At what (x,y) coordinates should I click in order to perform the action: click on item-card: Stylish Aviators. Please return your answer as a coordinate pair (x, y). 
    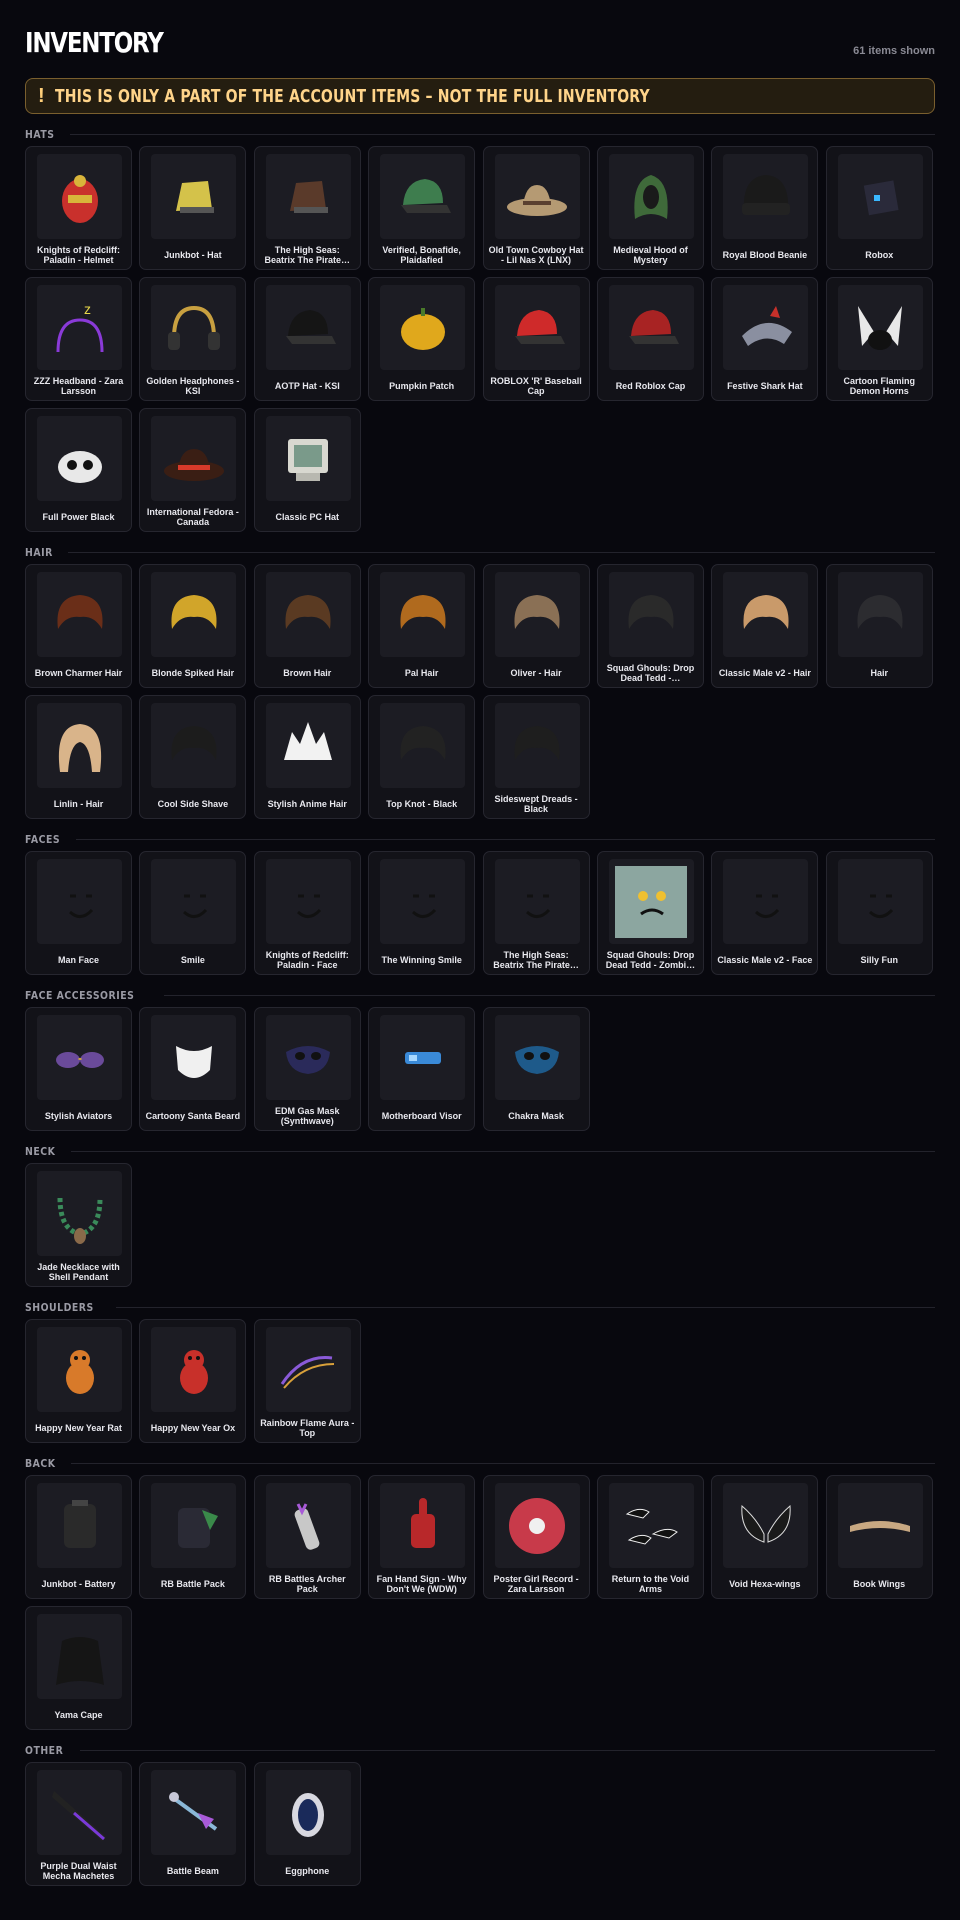
    Looking at the image, I should click on (78, 1069).